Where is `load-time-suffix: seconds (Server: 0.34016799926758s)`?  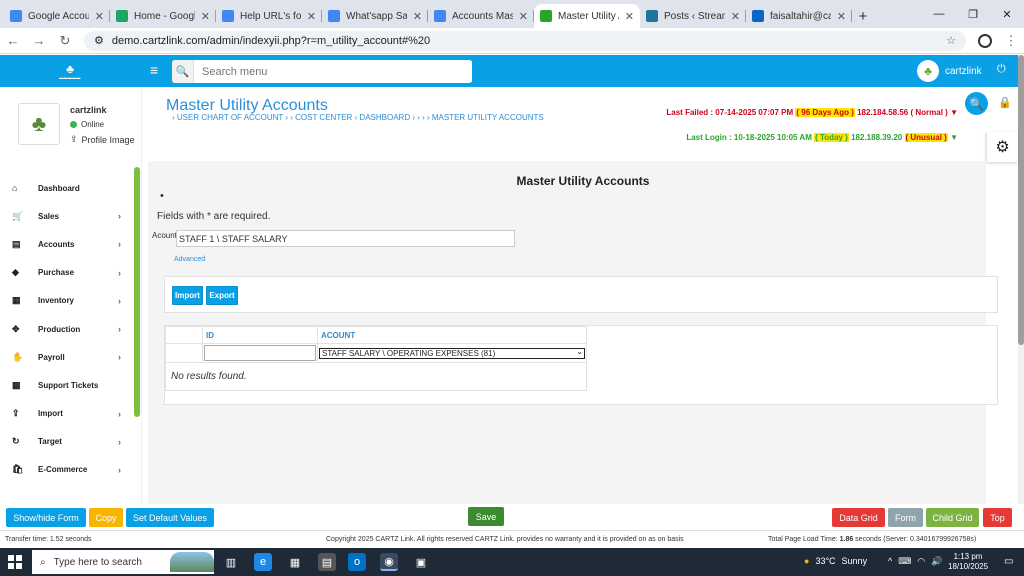
load-time-suffix: seconds (Server: 0.34016799926758s) is located at coordinates (915, 539).